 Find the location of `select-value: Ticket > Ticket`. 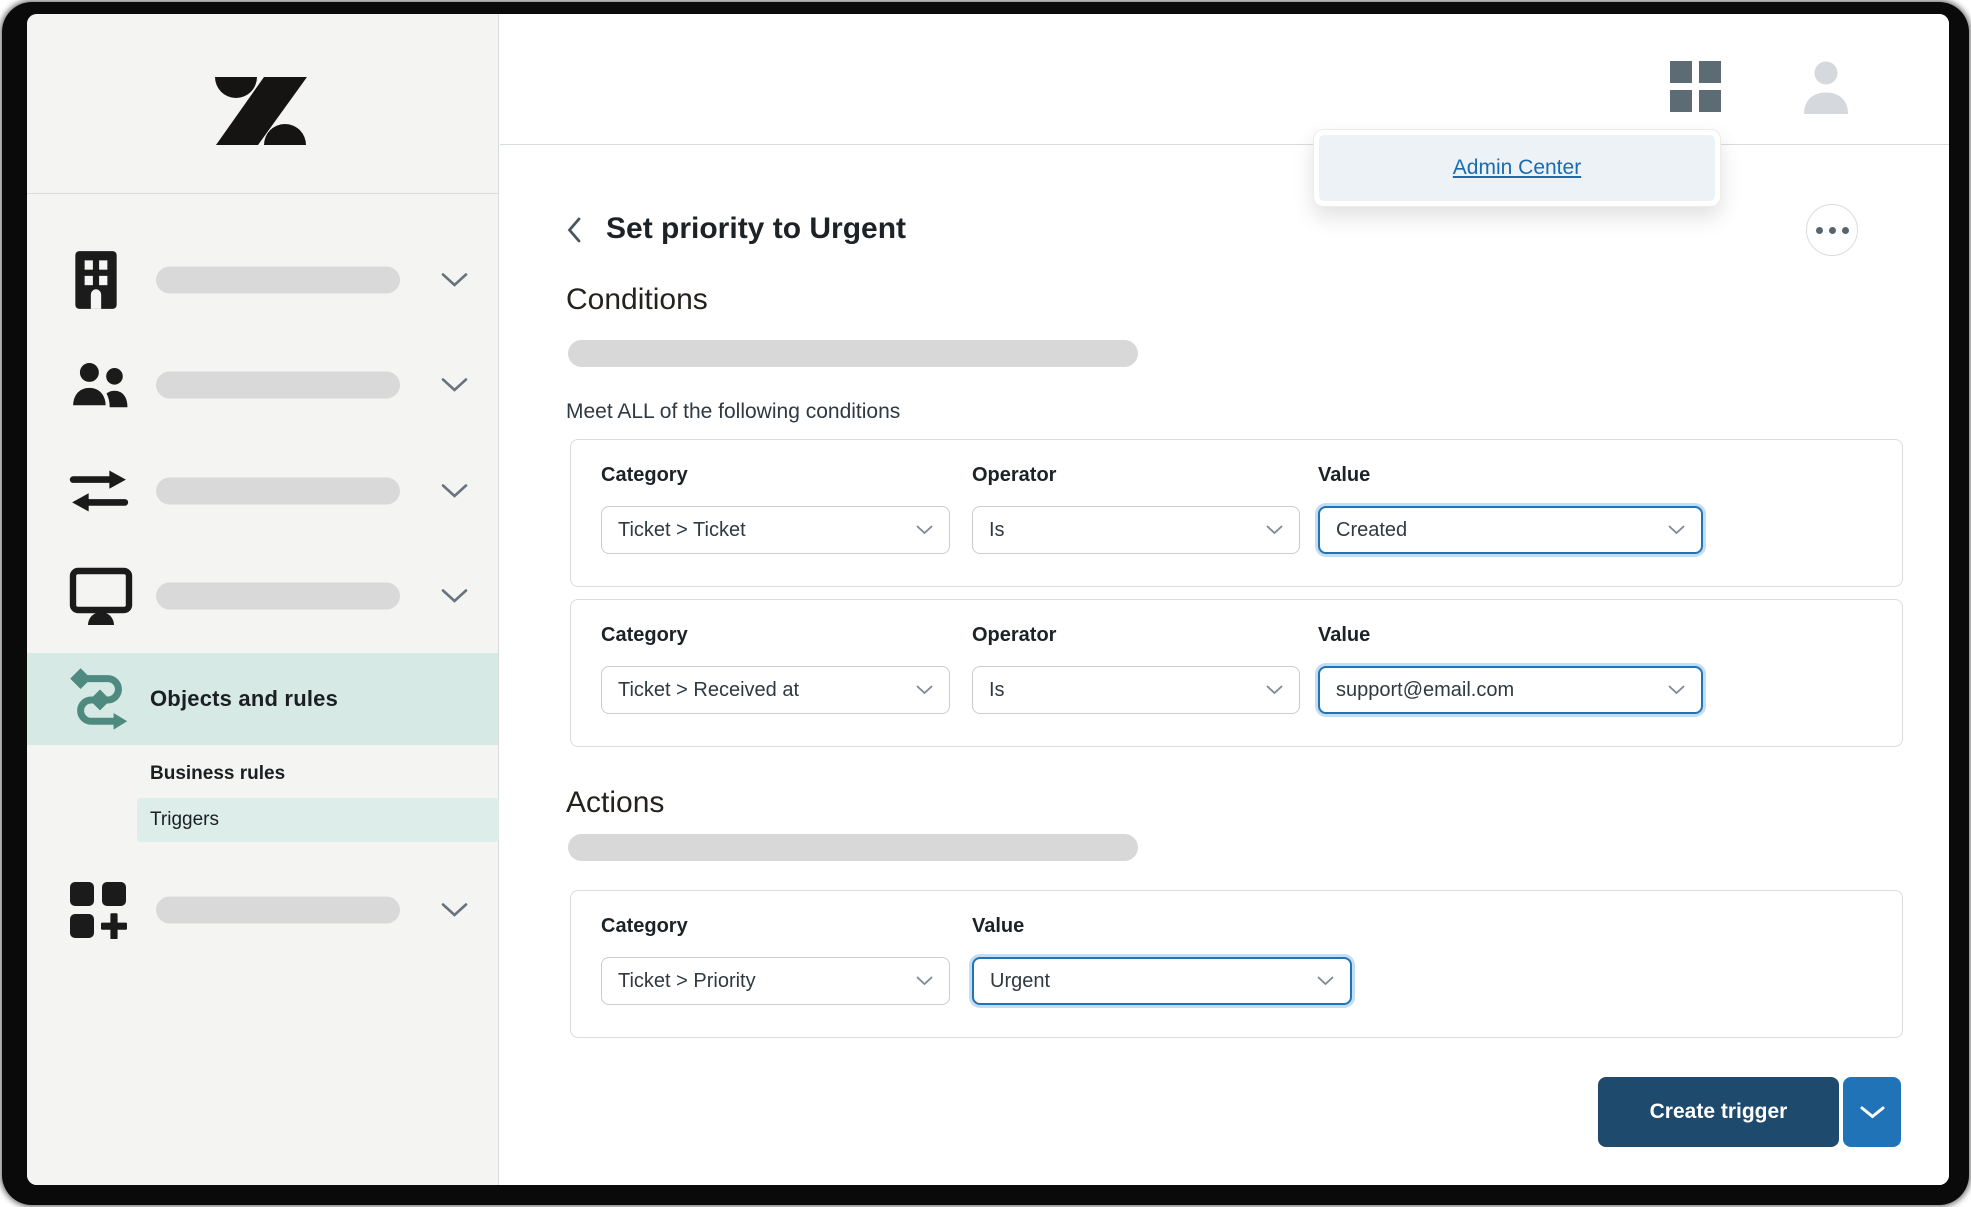

select-value: Ticket > Ticket is located at coordinates (682, 529).